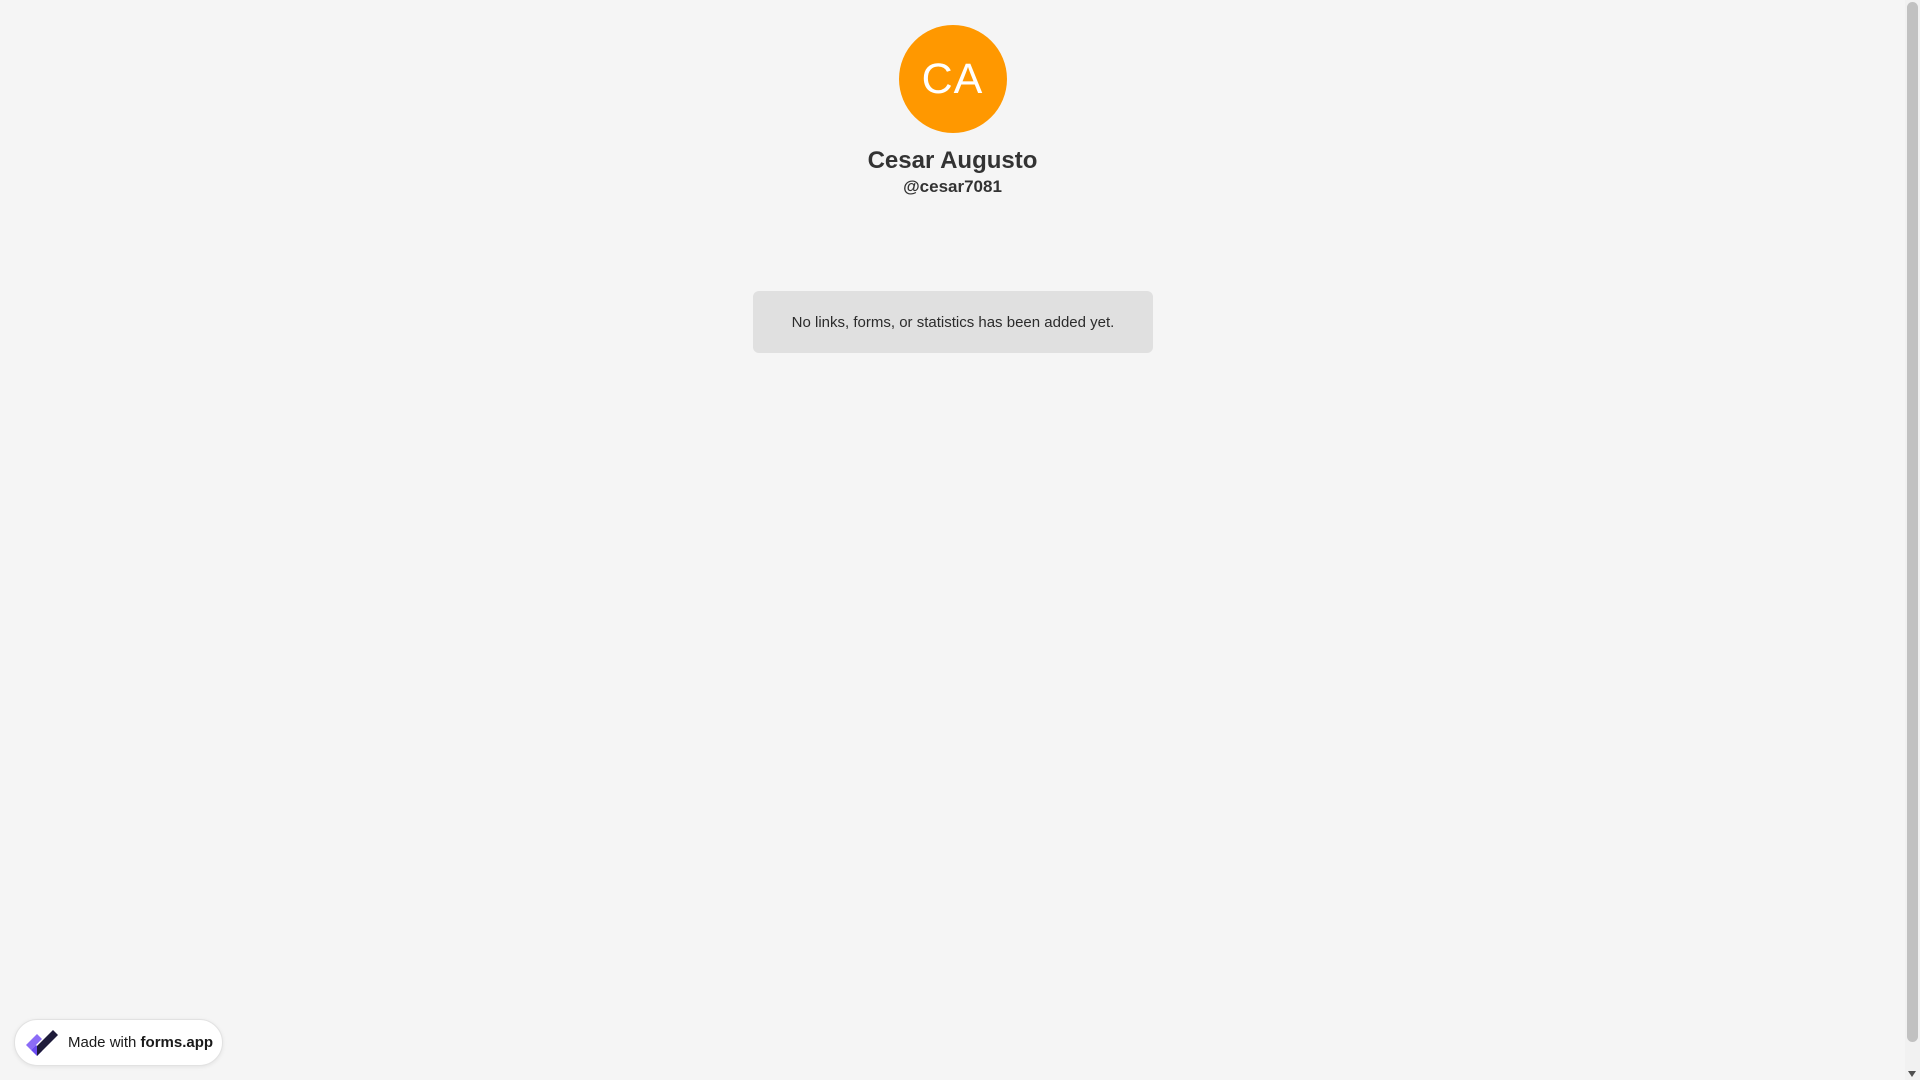 This screenshot has height=1080, width=1920. Describe the element at coordinates (1912, 1074) in the screenshot. I see `scroll-down-arrow-icon` at that location.